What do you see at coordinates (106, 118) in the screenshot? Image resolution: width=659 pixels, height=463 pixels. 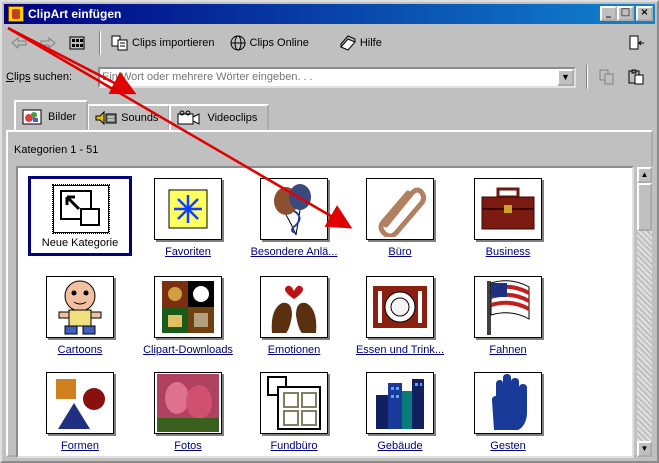 I see `speaker-icon` at bounding box center [106, 118].